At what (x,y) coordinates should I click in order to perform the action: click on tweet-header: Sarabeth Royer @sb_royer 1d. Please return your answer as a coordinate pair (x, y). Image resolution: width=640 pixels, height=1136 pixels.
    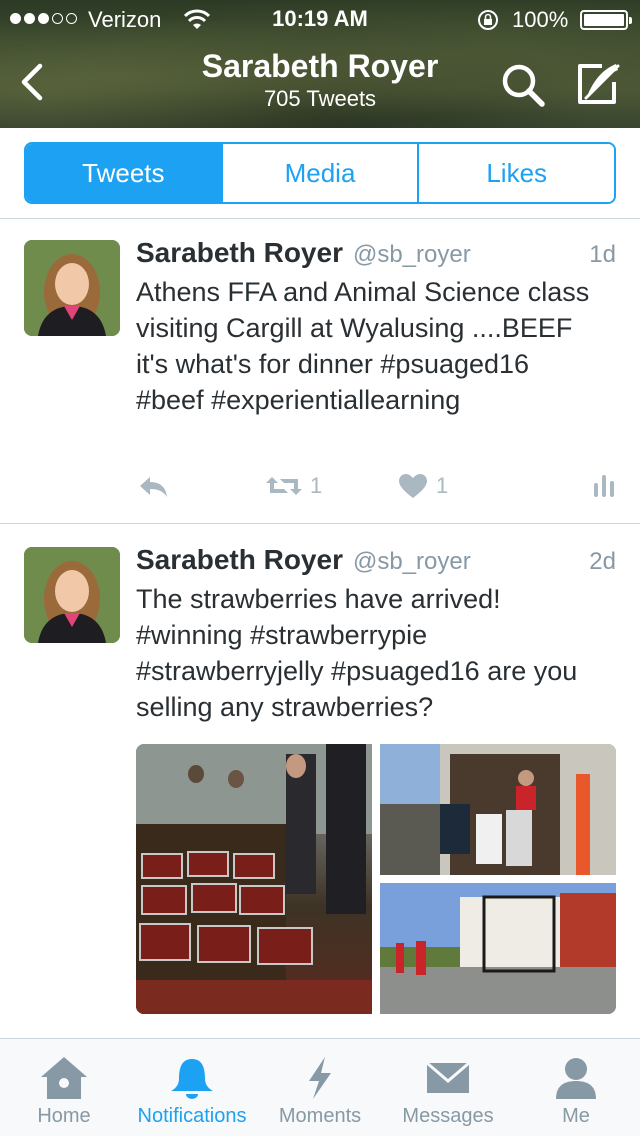
    Looking at the image, I should click on (376, 253).